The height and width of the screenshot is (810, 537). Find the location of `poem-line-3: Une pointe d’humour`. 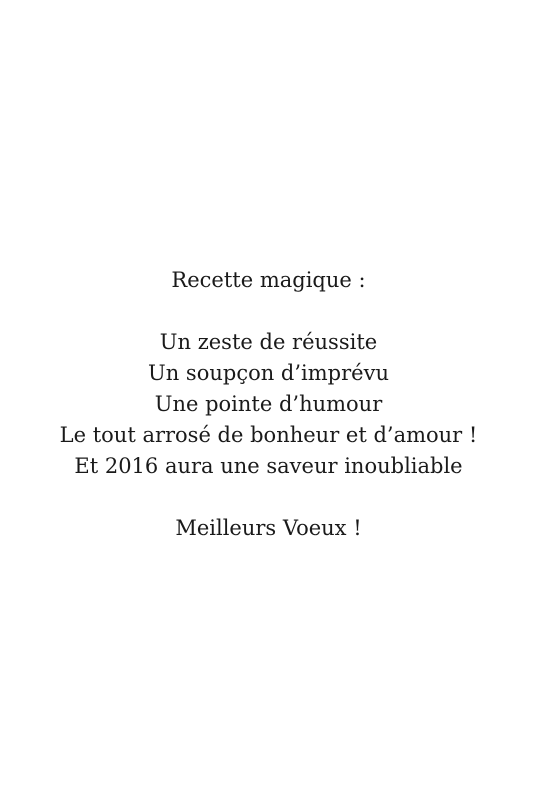

poem-line-3: Une pointe d’humour is located at coordinates (268, 404).